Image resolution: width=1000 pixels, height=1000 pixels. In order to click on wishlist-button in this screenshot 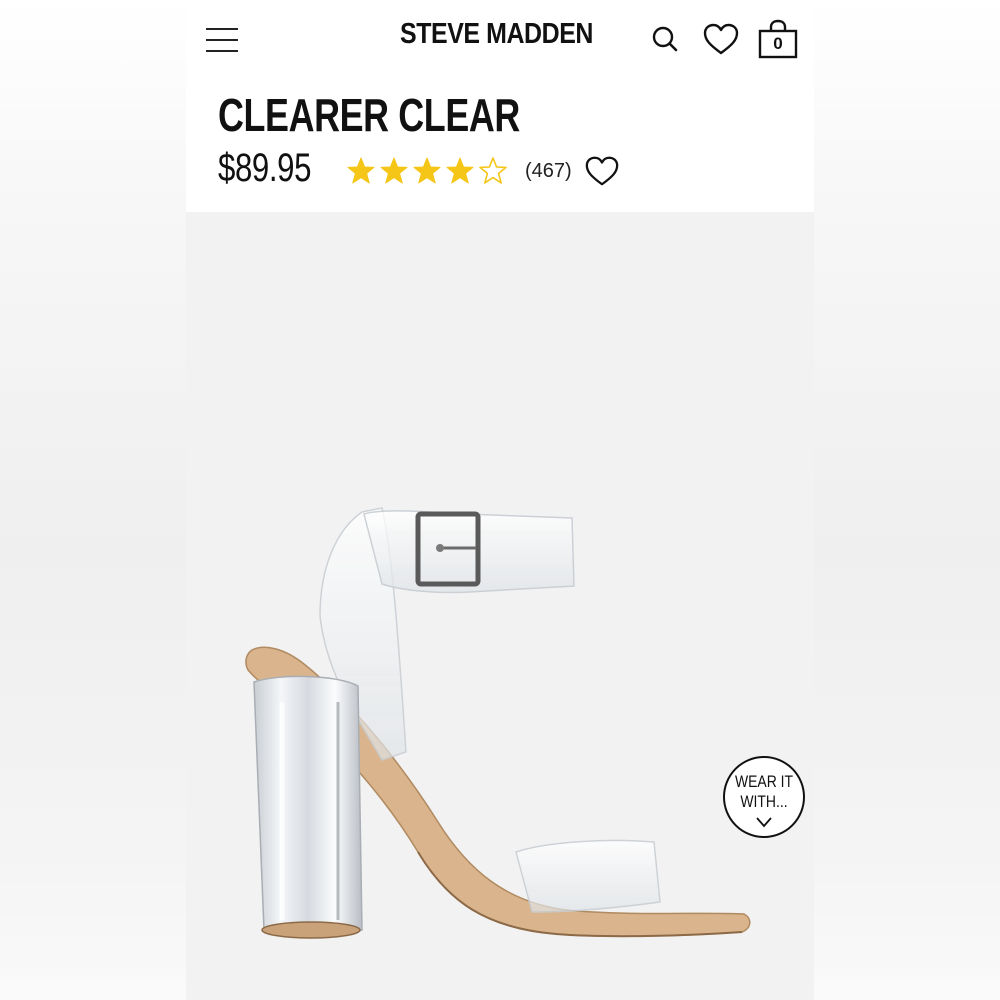, I will do `click(721, 39)`.